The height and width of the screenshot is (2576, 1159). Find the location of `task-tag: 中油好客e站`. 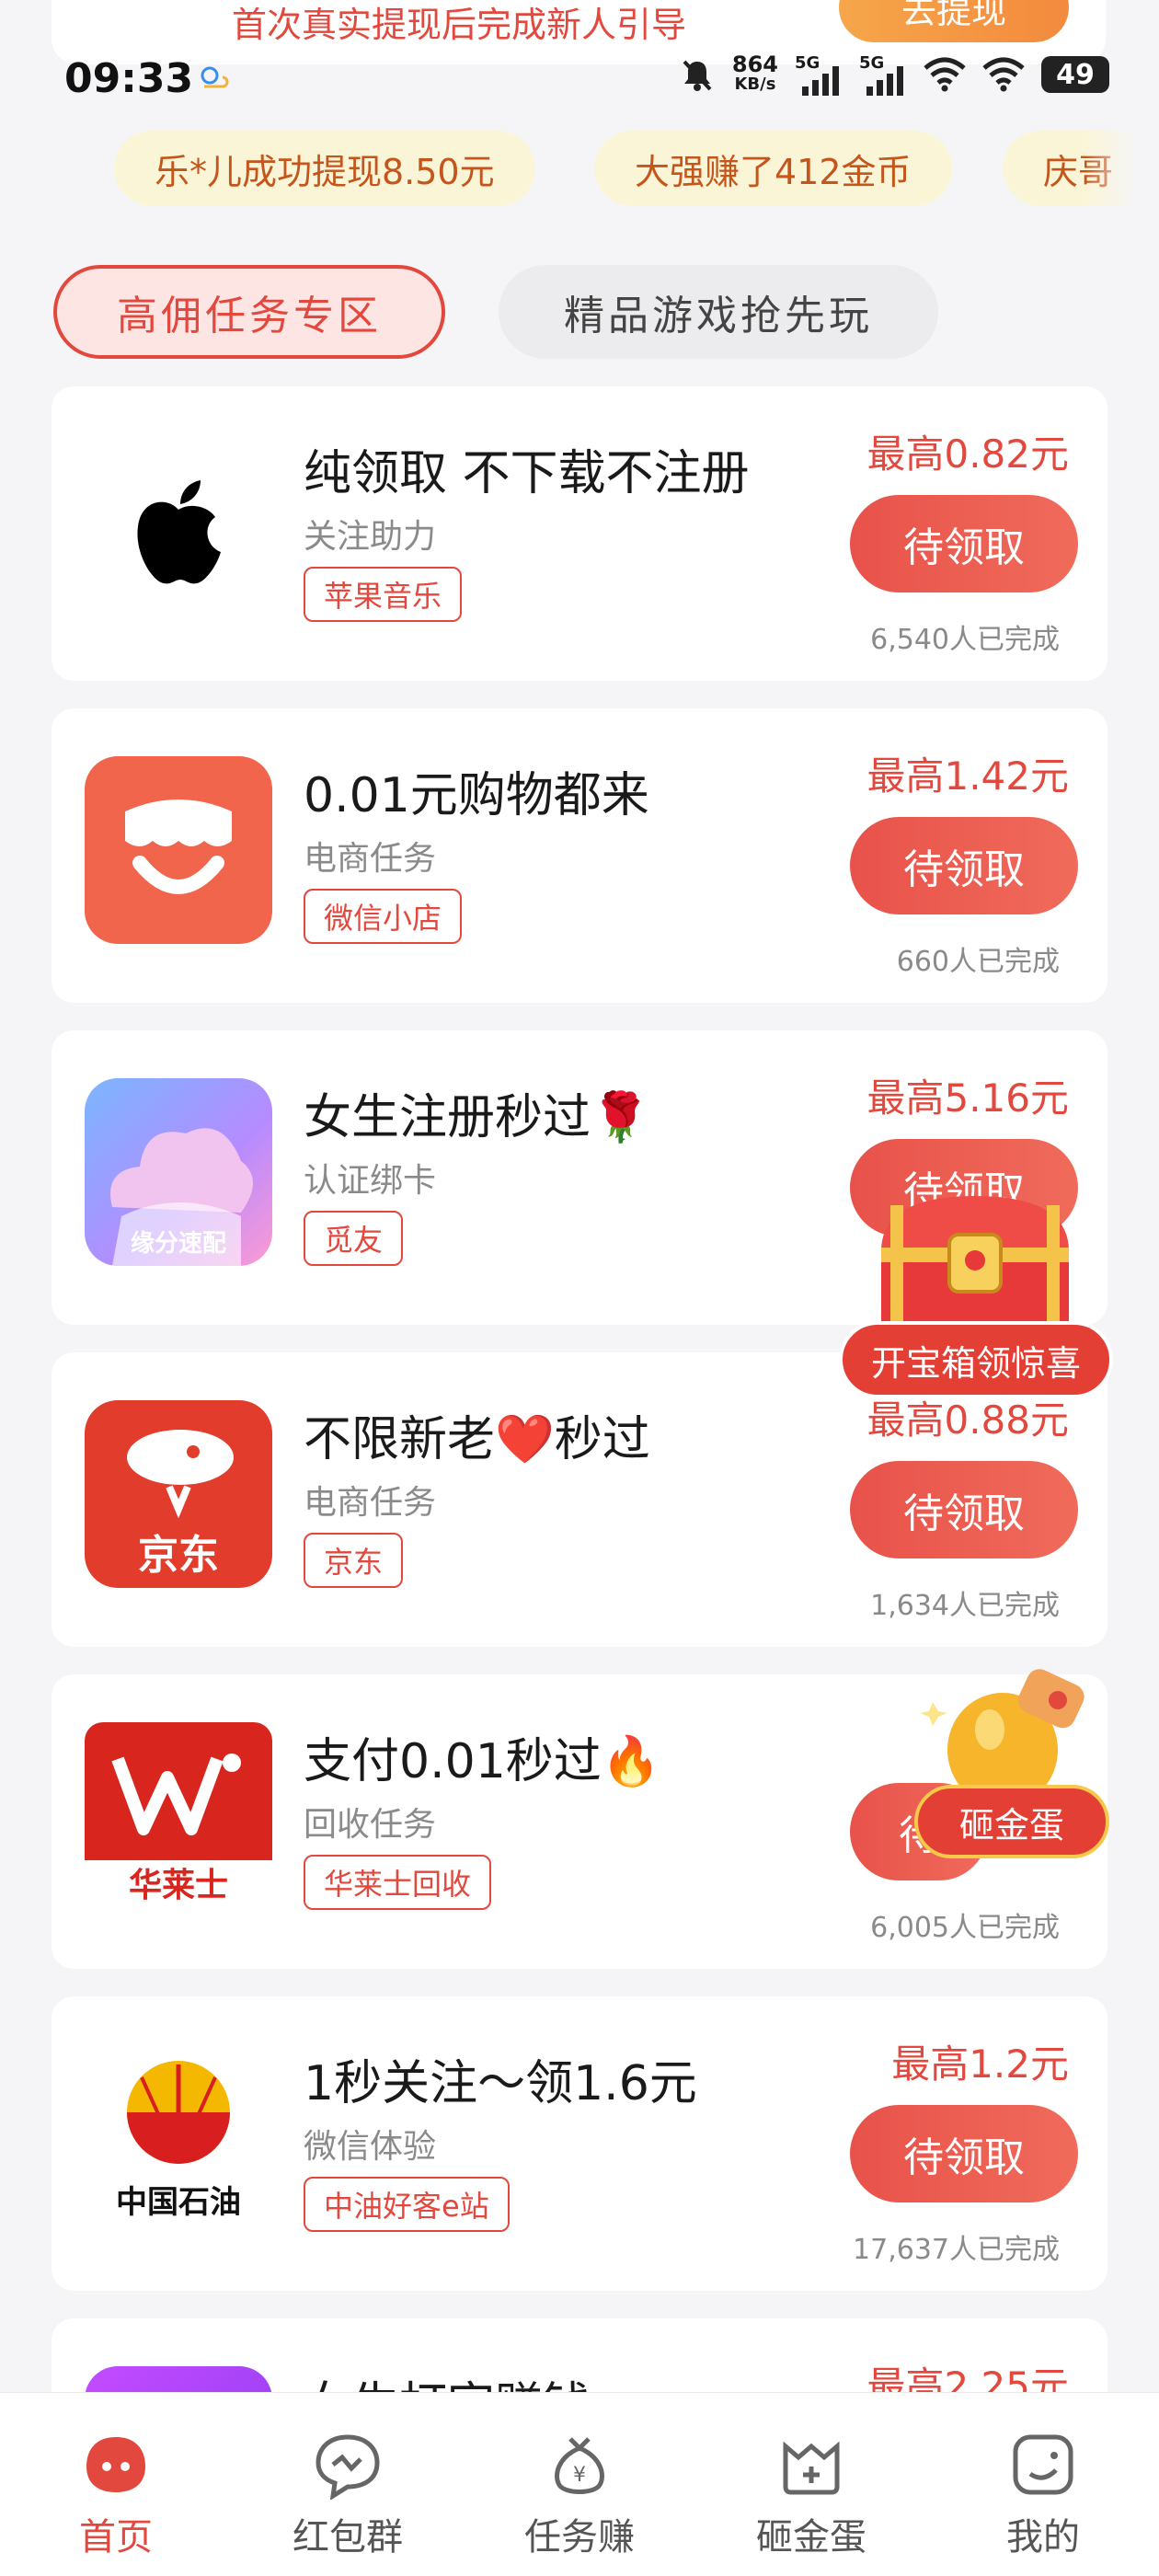

task-tag: 中油好客e站 is located at coordinates (407, 2204).